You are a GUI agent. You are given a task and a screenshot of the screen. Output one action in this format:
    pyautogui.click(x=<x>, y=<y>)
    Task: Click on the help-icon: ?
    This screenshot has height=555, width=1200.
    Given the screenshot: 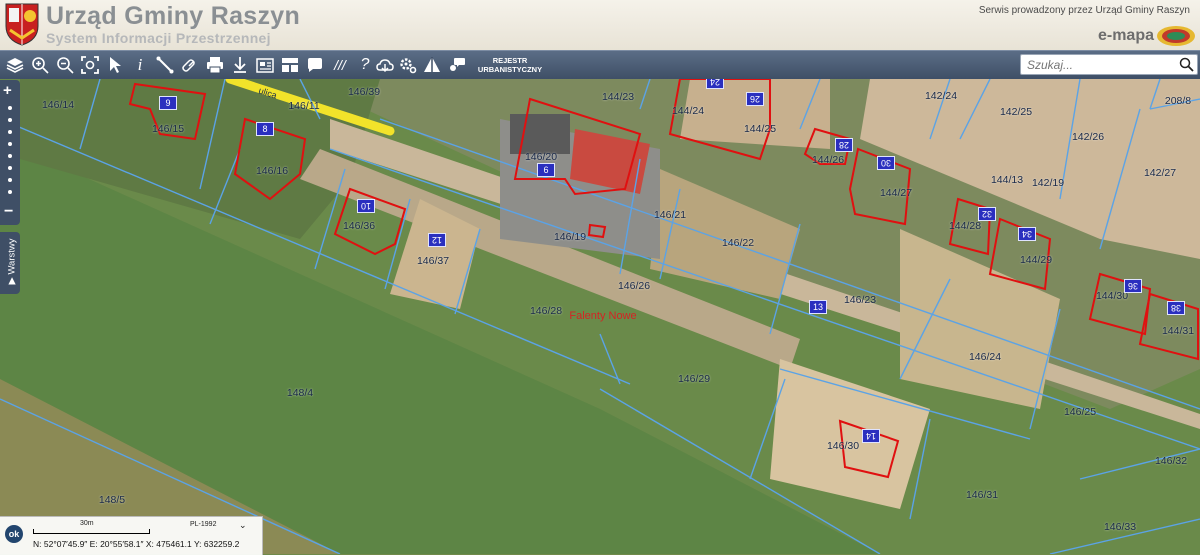 What is the action you would take?
    pyautogui.click(x=365, y=65)
    